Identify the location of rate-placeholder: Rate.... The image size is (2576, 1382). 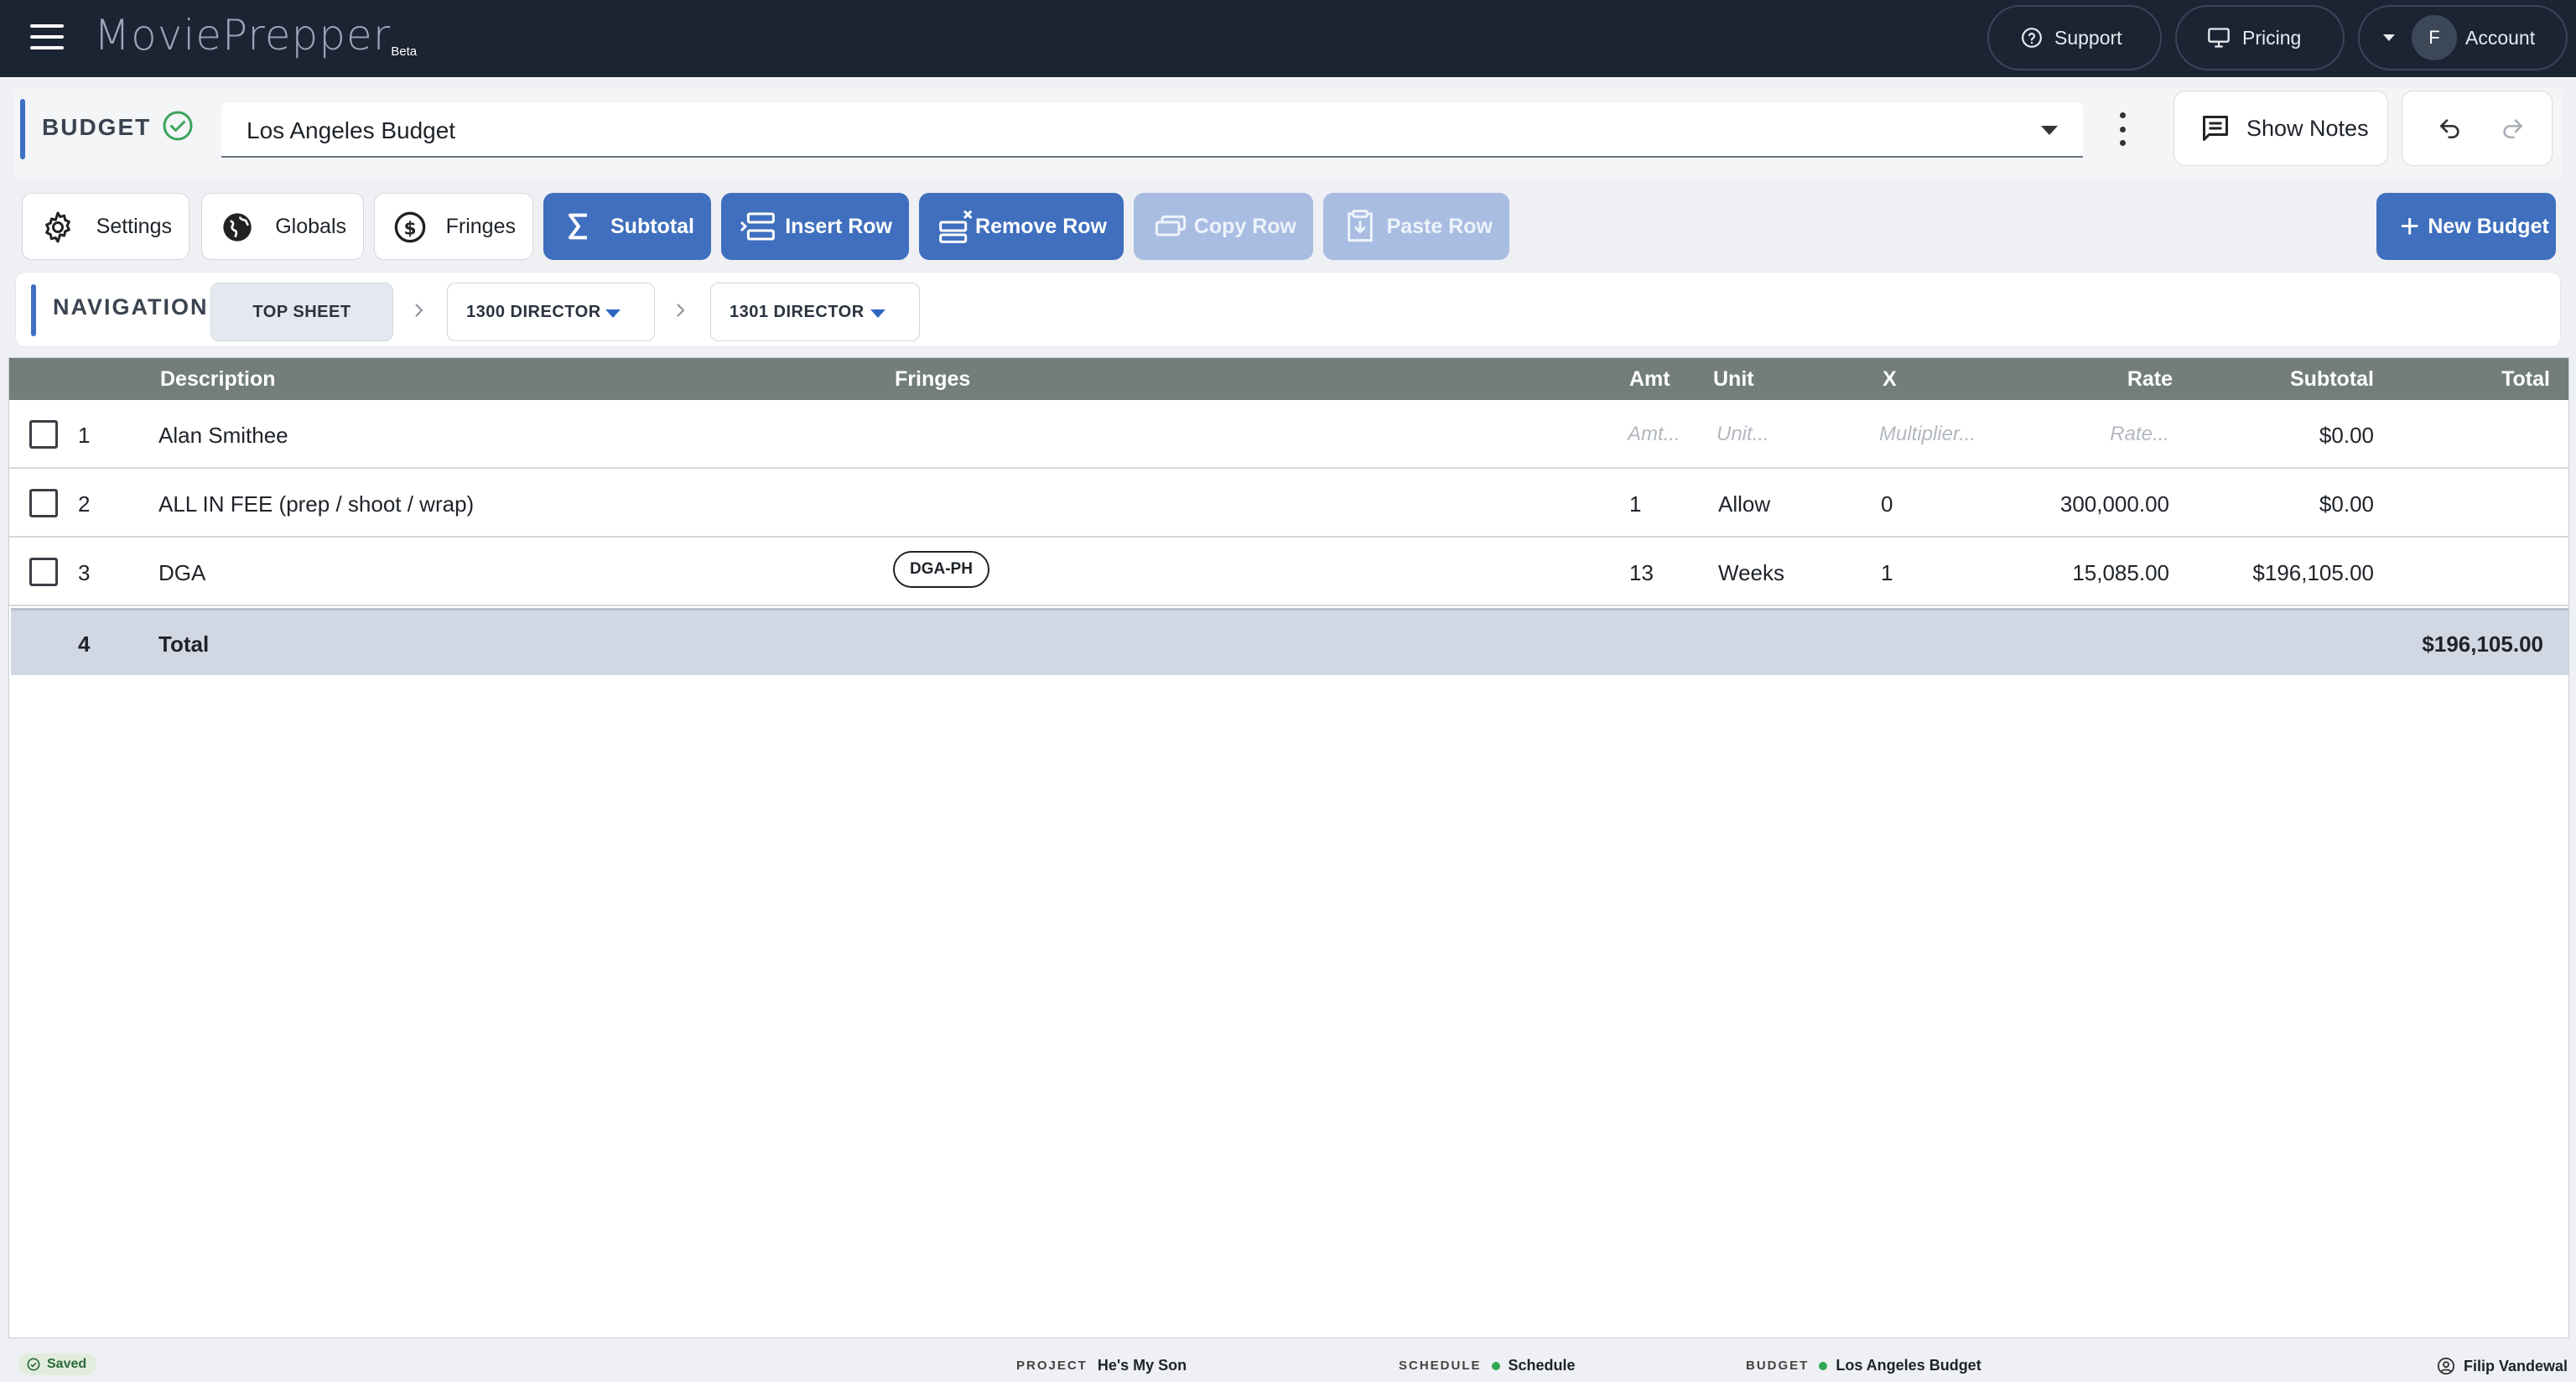
(2129, 434).